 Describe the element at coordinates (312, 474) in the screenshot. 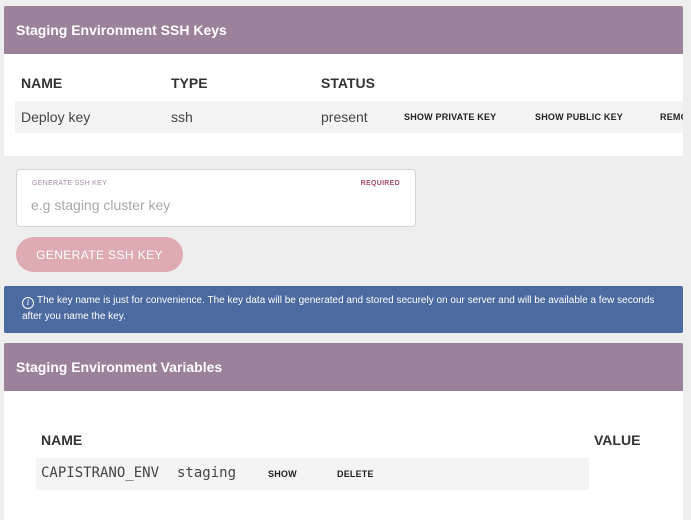

I see `variable-row: CAPISTRANO_ENV staging SHOW DELETE` at that location.